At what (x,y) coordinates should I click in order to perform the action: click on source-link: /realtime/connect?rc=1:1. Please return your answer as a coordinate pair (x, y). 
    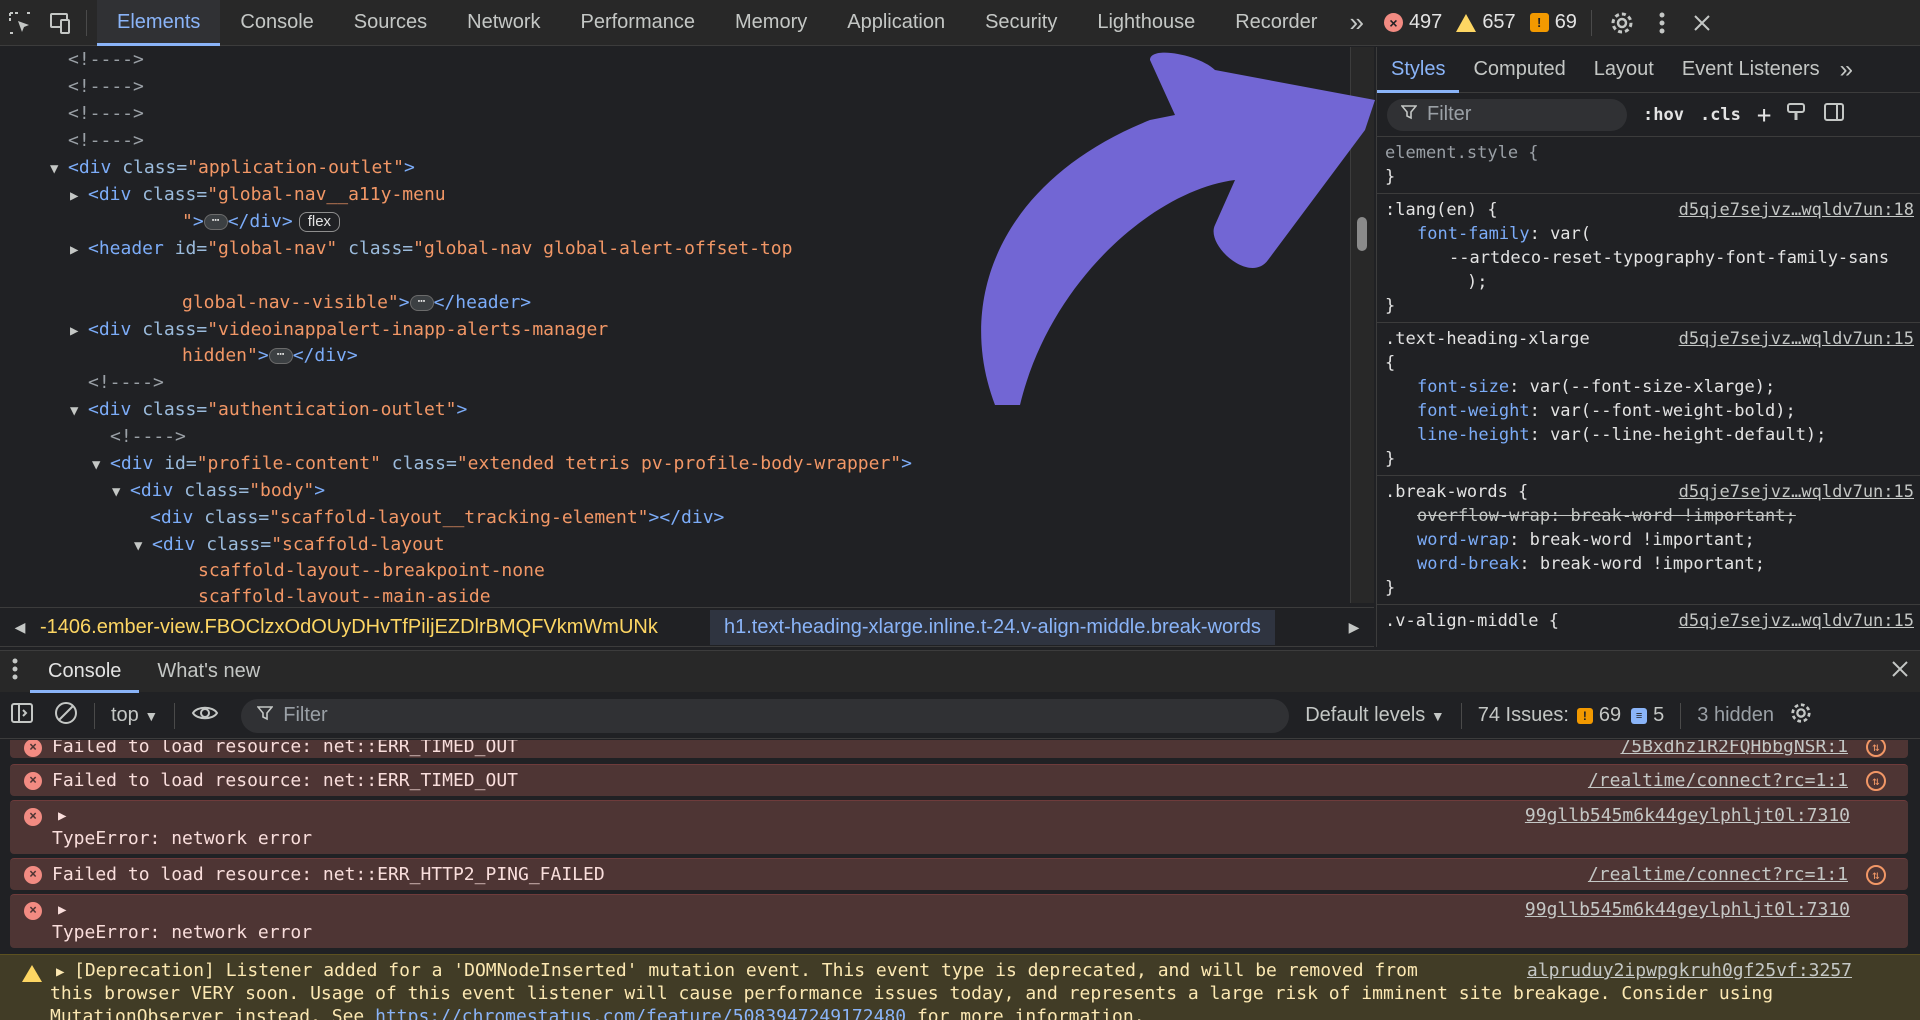
    Looking at the image, I should click on (1718, 875).